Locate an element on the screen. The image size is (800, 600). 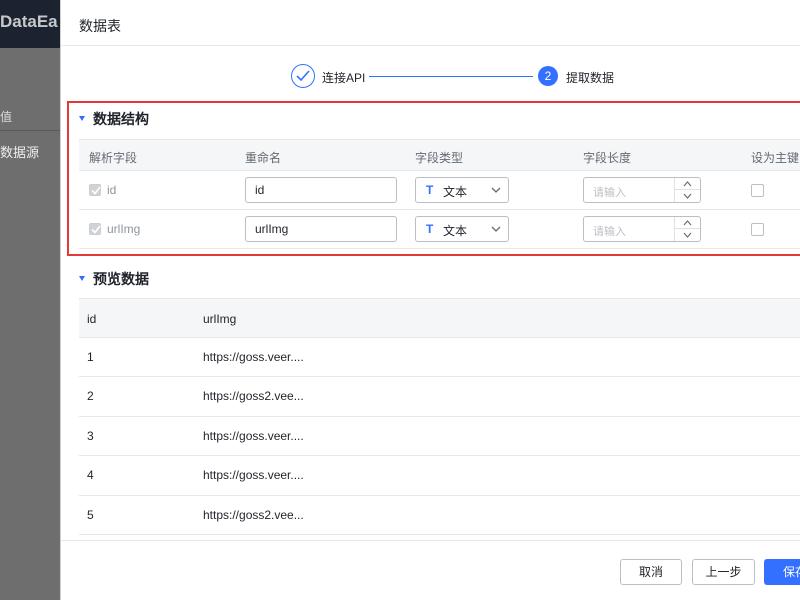
cell-id: 1 is located at coordinates (90, 357).